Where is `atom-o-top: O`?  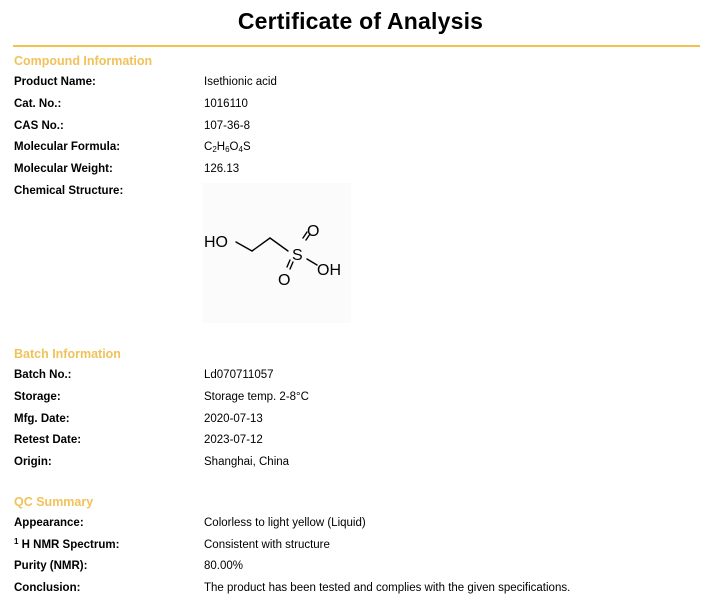
atom-o-top: O is located at coordinates (313, 231).